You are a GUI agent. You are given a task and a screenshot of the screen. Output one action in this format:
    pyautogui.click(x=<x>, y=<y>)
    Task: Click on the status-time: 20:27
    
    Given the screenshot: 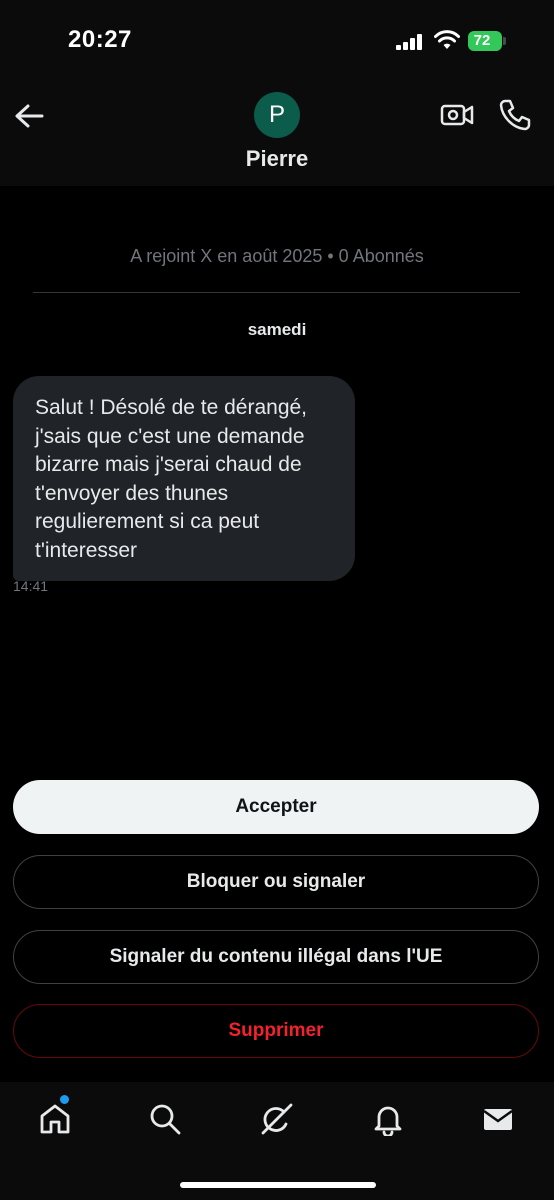 What is the action you would take?
    pyautogui.click(x=100, y=39)
    